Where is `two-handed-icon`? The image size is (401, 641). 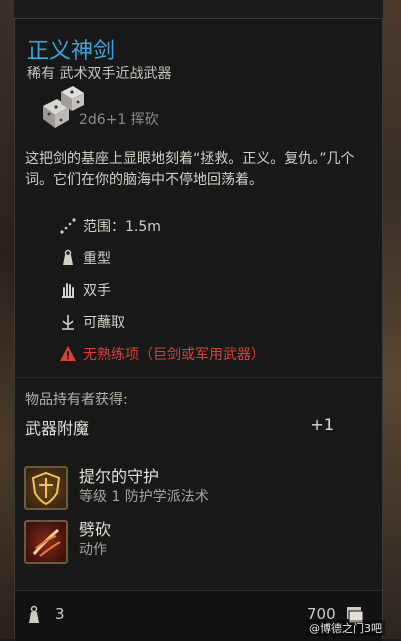
two-handed-icon is located at coordinates (68, 290).